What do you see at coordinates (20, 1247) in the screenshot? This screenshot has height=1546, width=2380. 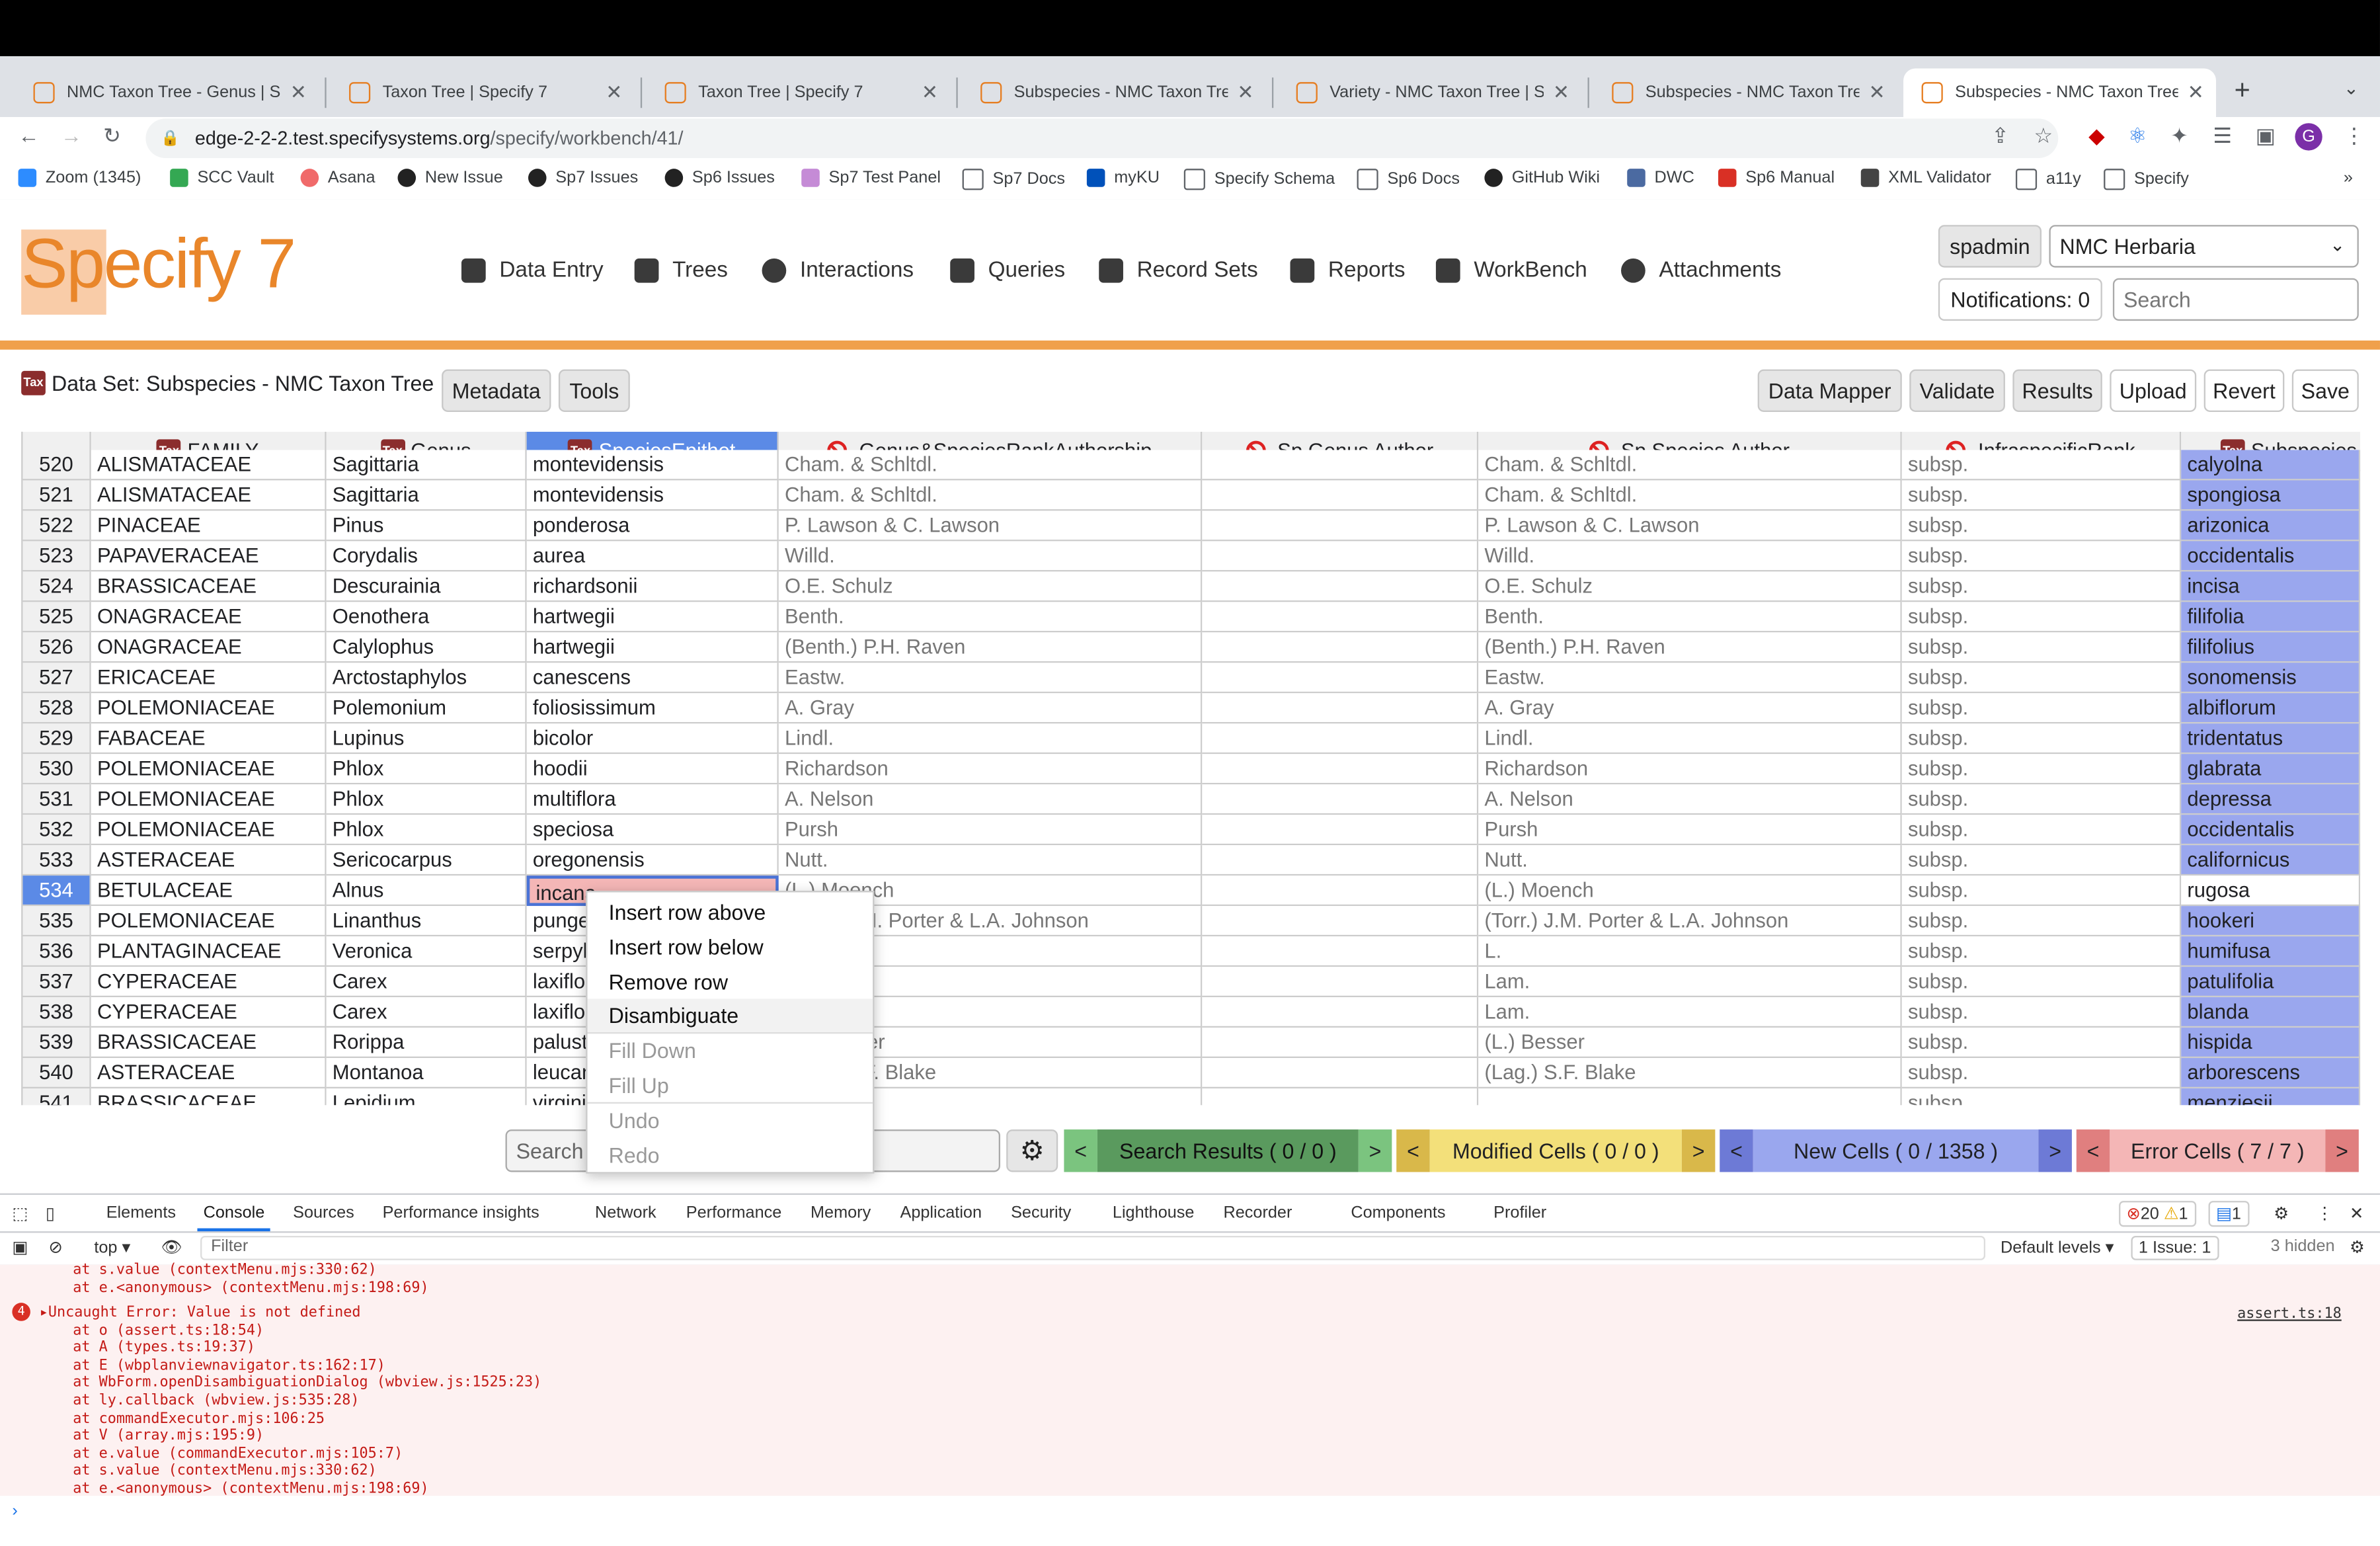 I see `sidebar-toggle-icon: ▣` at bounding box center [20, 1247].